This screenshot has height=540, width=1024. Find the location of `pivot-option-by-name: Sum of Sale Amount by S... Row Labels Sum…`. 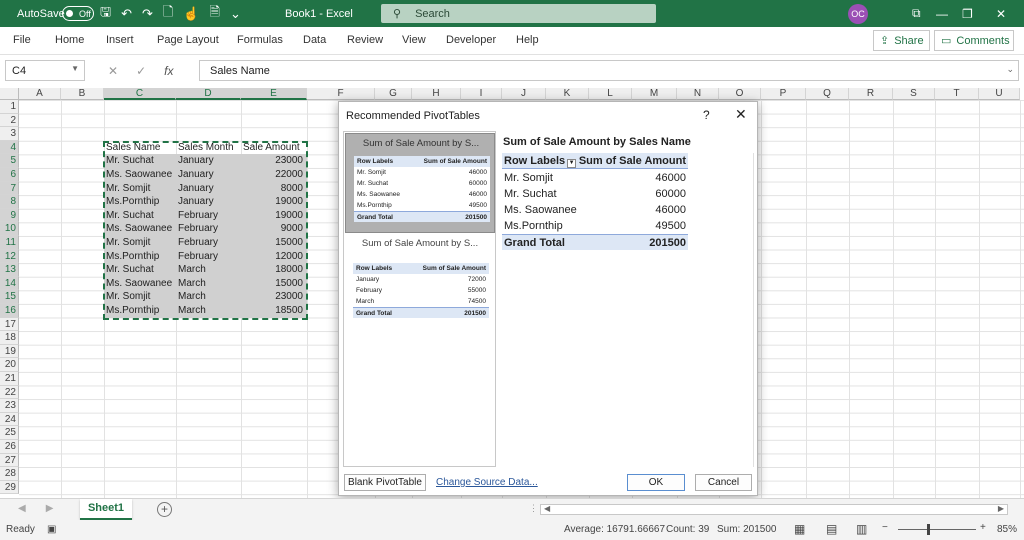

pivot-option-by-name: Sum of Sale Amount by S... Row Labels Sum… is located at coordinates (420, 183).